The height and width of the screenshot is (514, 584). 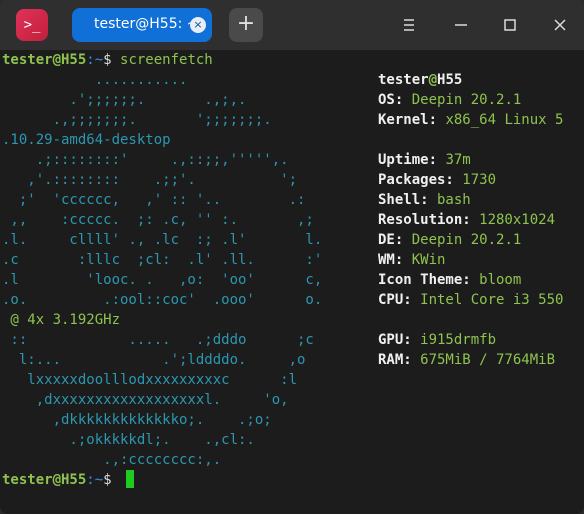 What do you see at coordinates (61, 320) in the screenshot?
I see `cpu-wrap-line: @ 4x 3.192GHz` at bounding box center [61, 320].